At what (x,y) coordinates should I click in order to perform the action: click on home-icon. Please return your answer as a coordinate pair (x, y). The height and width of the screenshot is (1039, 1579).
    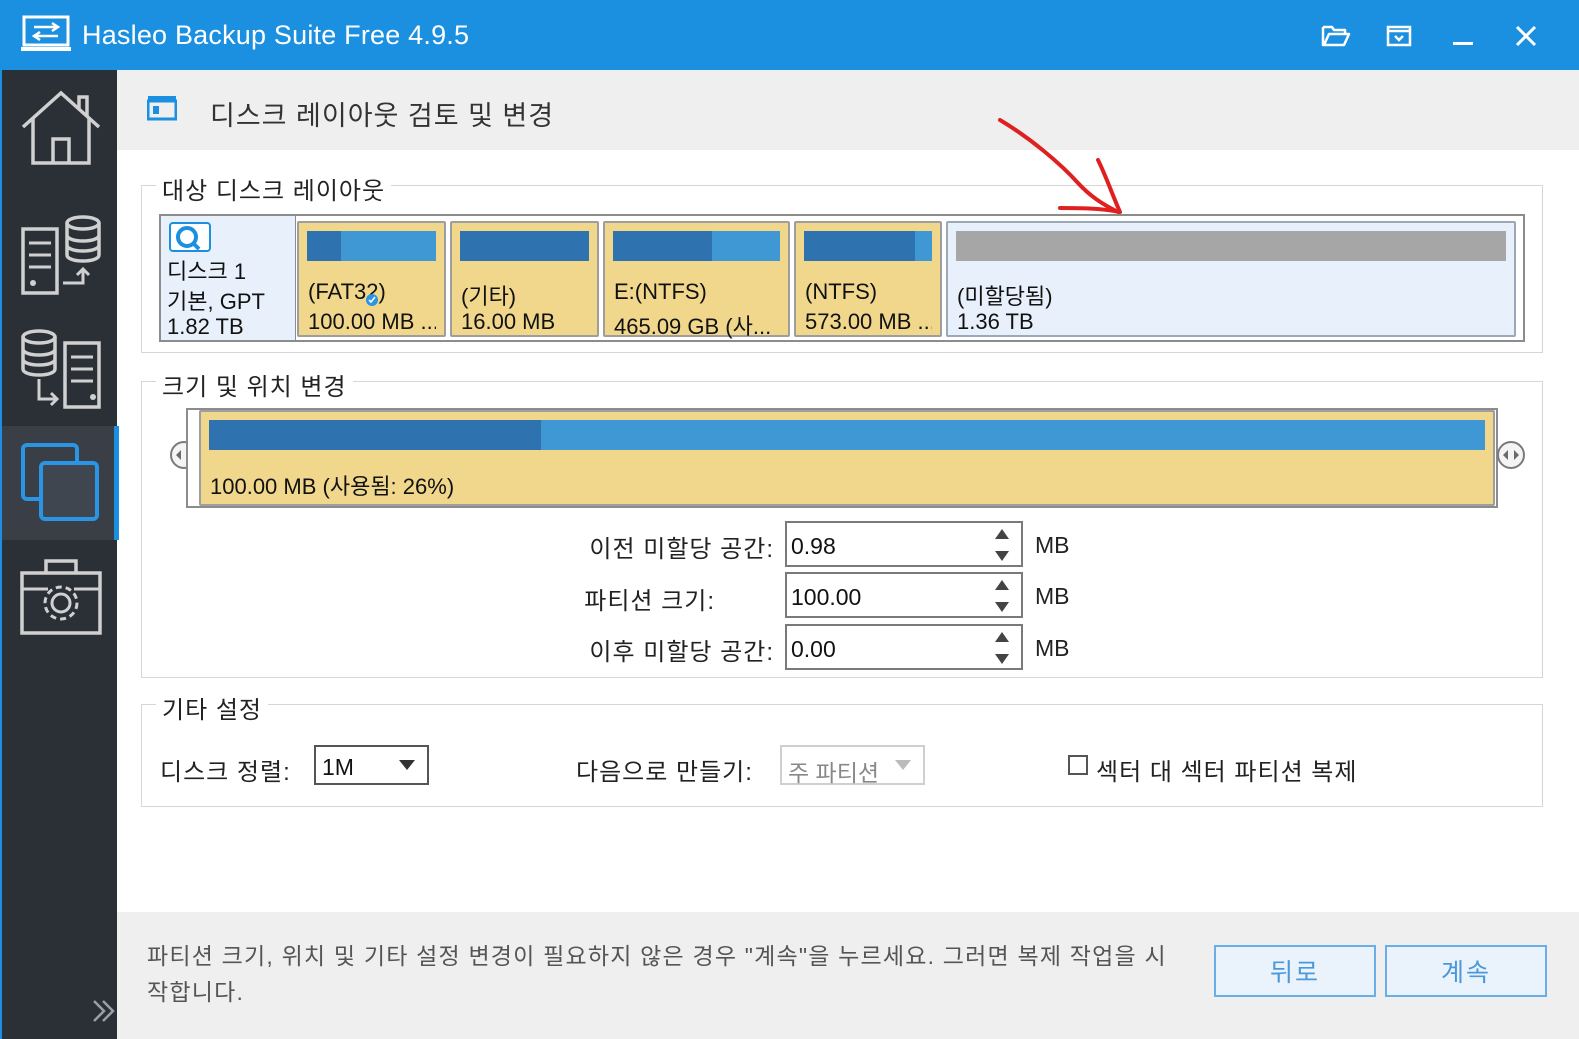
    Looking at the image, I should click on (60, 127).